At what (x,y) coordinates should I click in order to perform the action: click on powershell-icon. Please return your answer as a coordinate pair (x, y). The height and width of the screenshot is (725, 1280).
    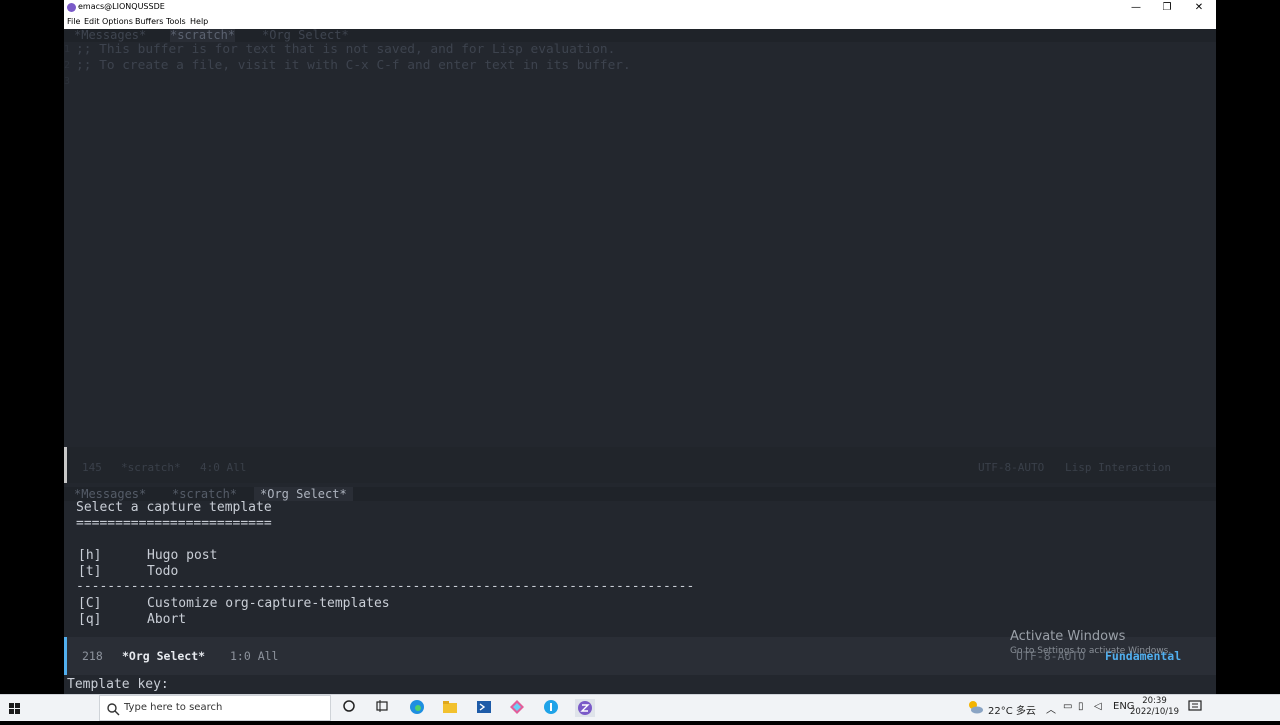
    Looking at the image, I should click on (484, 708).